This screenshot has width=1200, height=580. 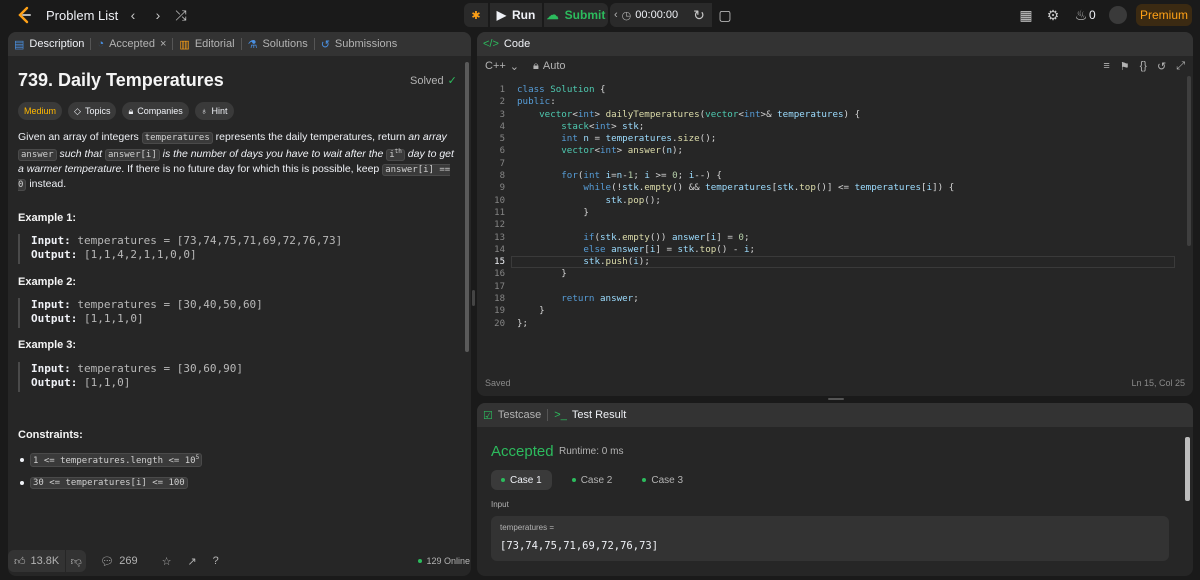 I want to click on check-circle-icon: ✓, so click(x=452, y=81).